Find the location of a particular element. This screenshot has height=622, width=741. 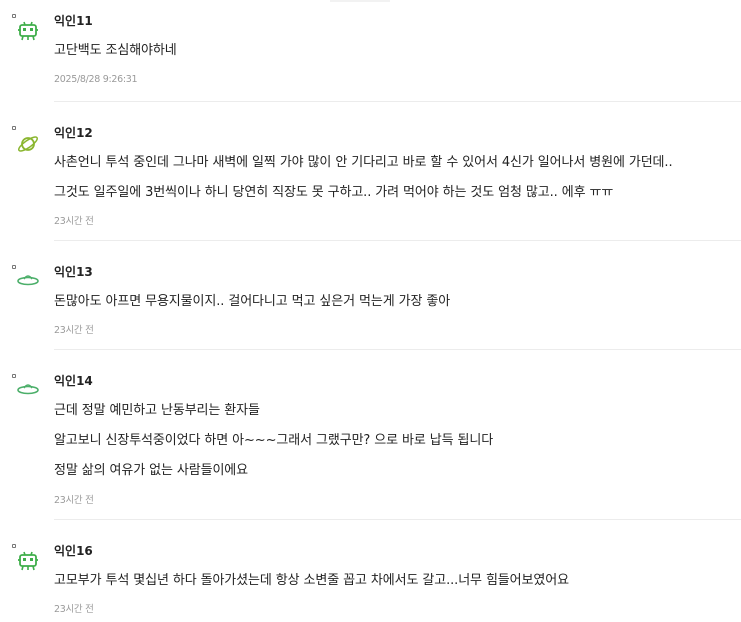

comment-nickname: 익인16 is located at coordinates (73, 550).